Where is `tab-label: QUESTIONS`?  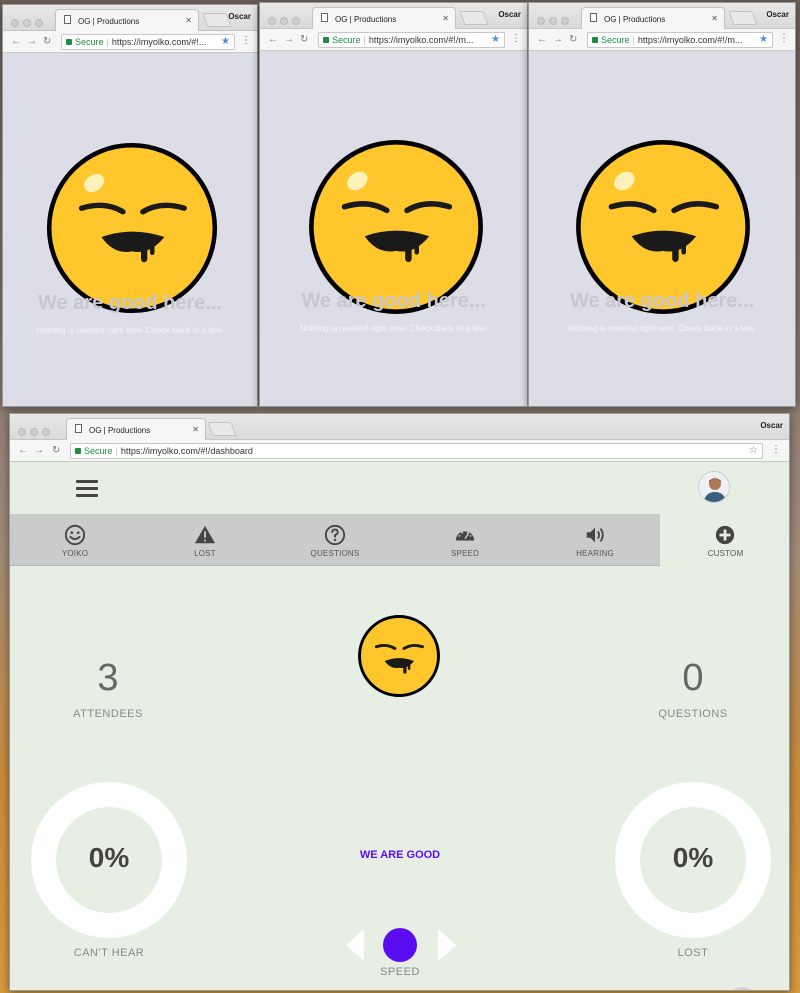 tab-label: QUESTIONS is located at coordinates (335, 553).